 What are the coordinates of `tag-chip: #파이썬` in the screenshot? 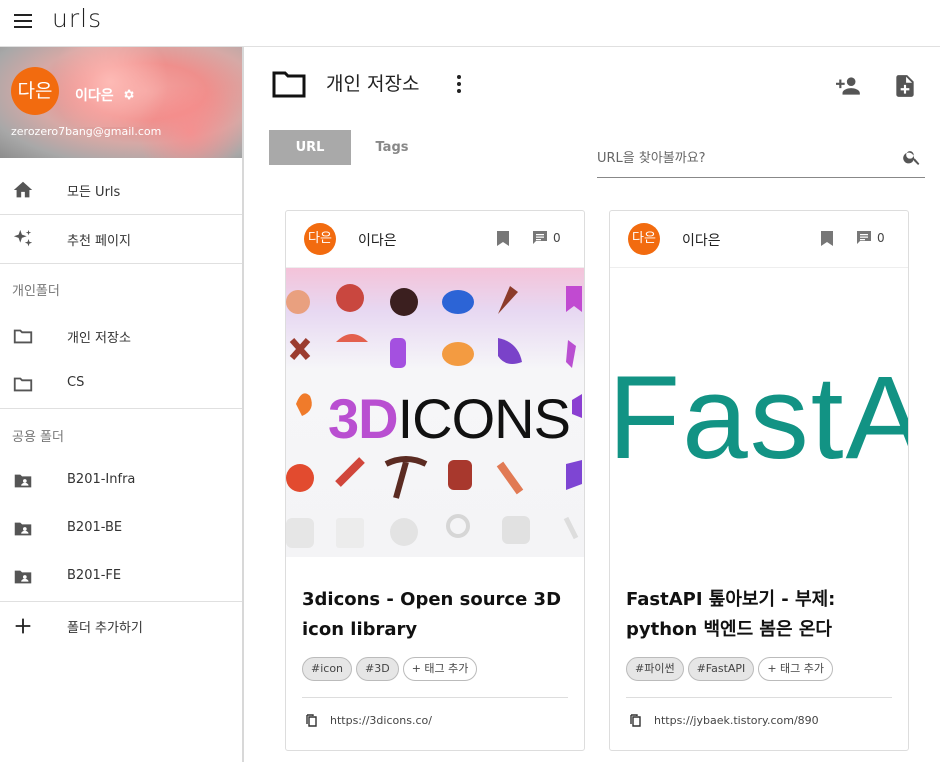 It's located at (655, 669).